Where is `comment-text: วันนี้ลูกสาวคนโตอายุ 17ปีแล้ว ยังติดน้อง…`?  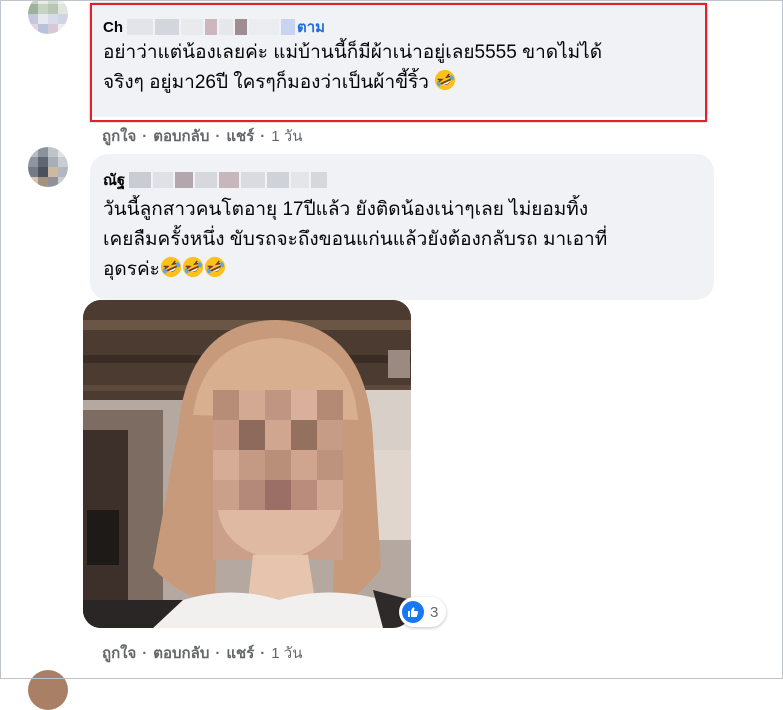
comment-text: วันนี้ลูกสาวคนโตอายุ 17ปีแล้ว ยังติดน้อง… is located at coordinates (401, 240).